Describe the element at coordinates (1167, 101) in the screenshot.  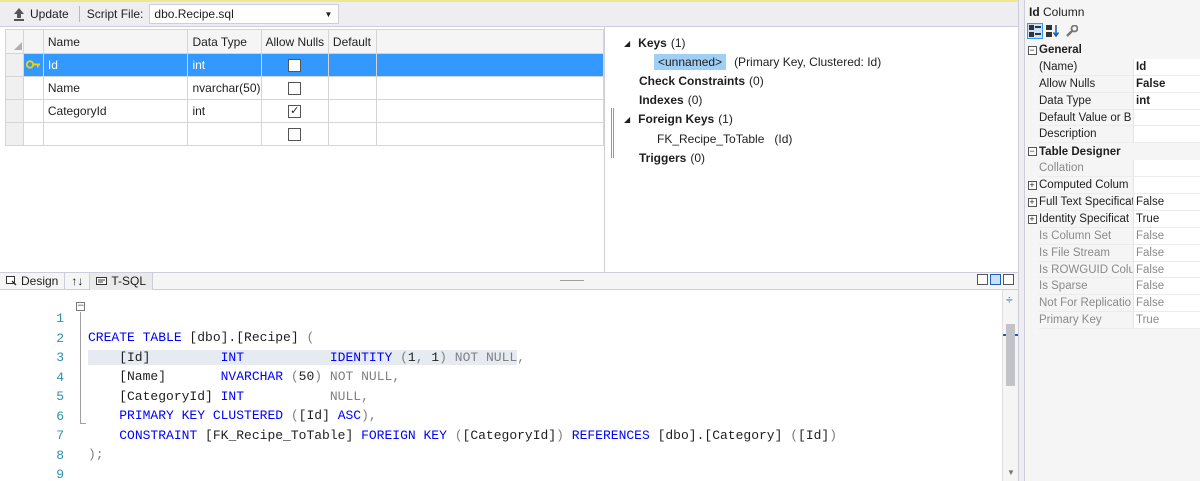
I see `property-value: int` at that location.